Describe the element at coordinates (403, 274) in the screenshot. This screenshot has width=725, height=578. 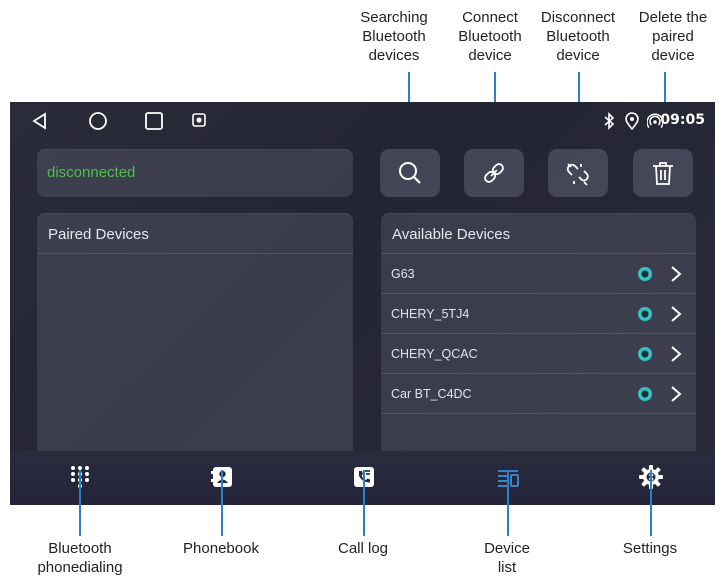
I see `device-name: G63` at that location.